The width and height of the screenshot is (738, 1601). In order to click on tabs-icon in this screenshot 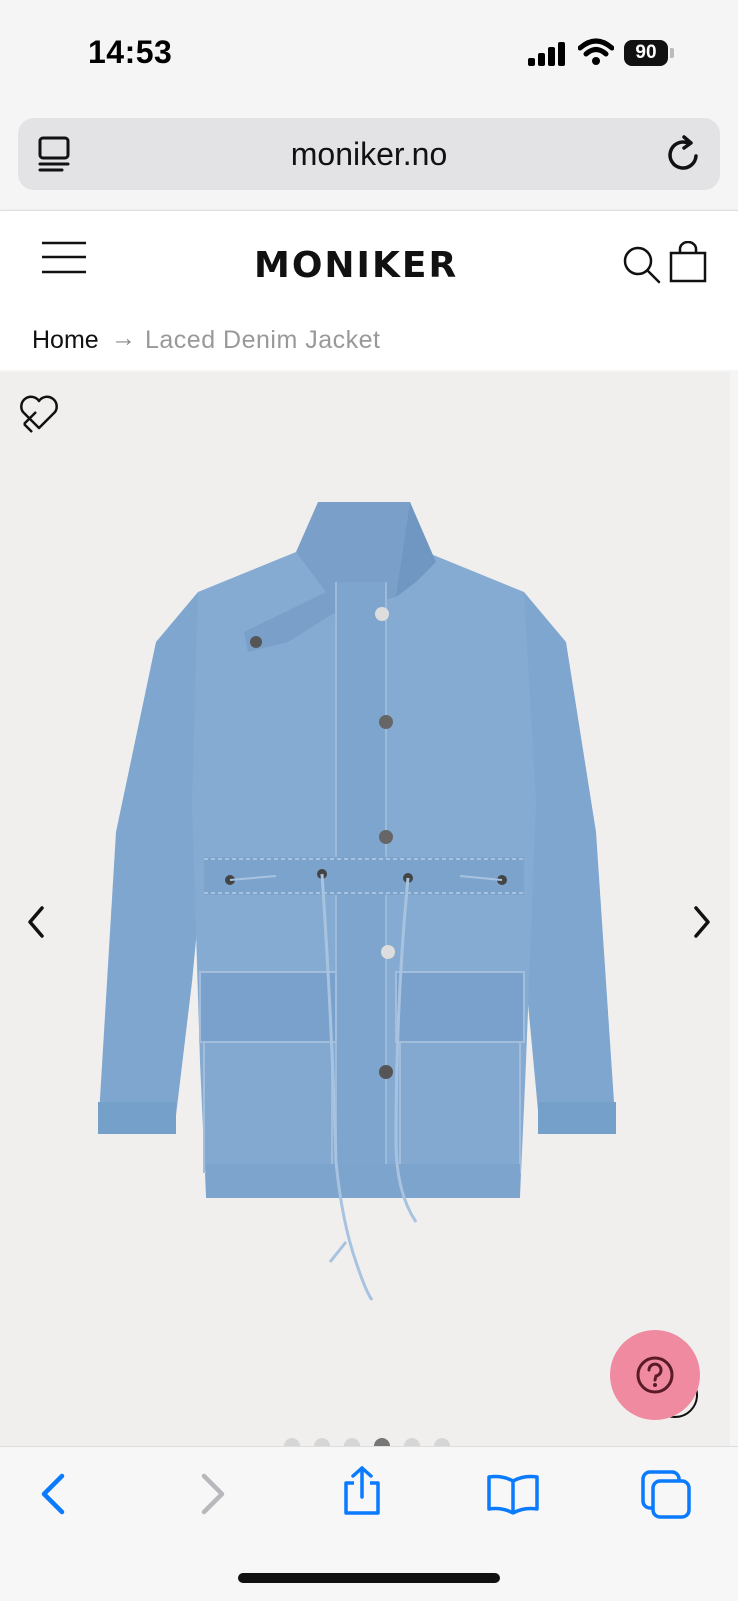, I will do `click(666, 1494)`.